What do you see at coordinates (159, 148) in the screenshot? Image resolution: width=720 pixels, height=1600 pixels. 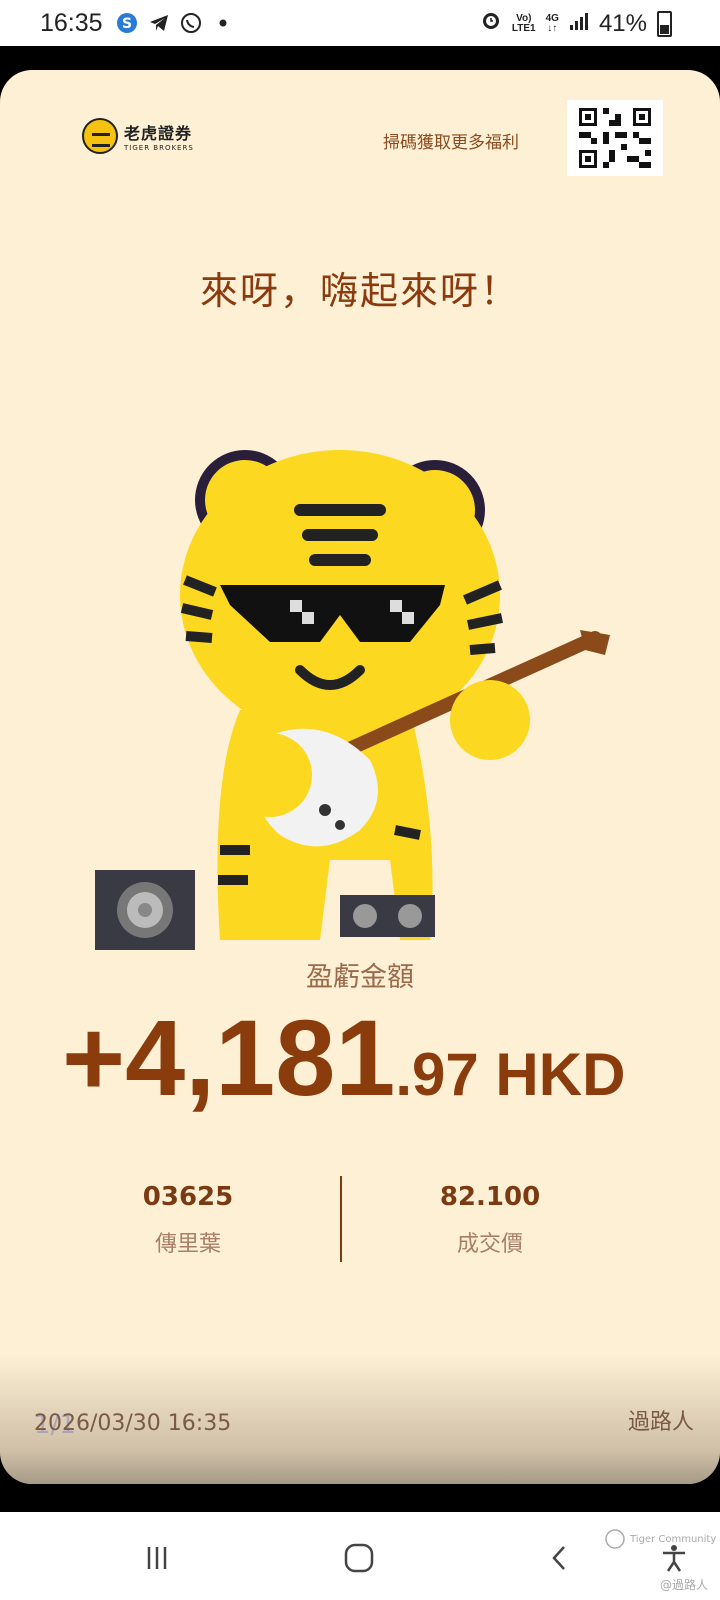 I see `brand-name-en: TIGER BROKERS` at bounding box center [159, 148].